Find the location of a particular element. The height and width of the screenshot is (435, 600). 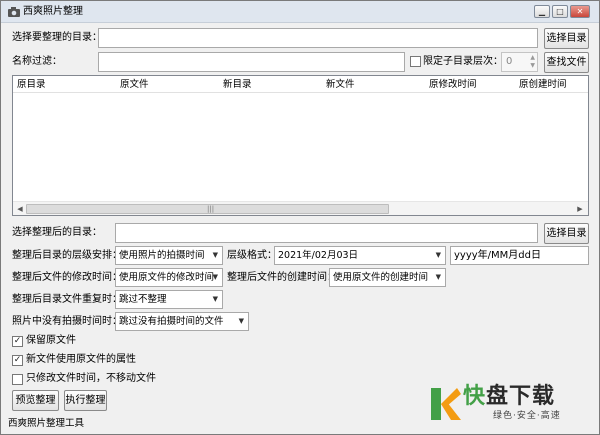

no-capture-time-label: 照片中没有拍摄时间时： is located at coordinates (67, 321).